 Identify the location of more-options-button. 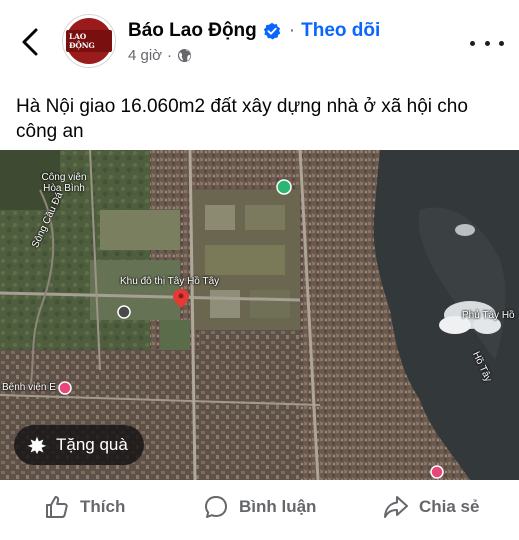
(487, 43).